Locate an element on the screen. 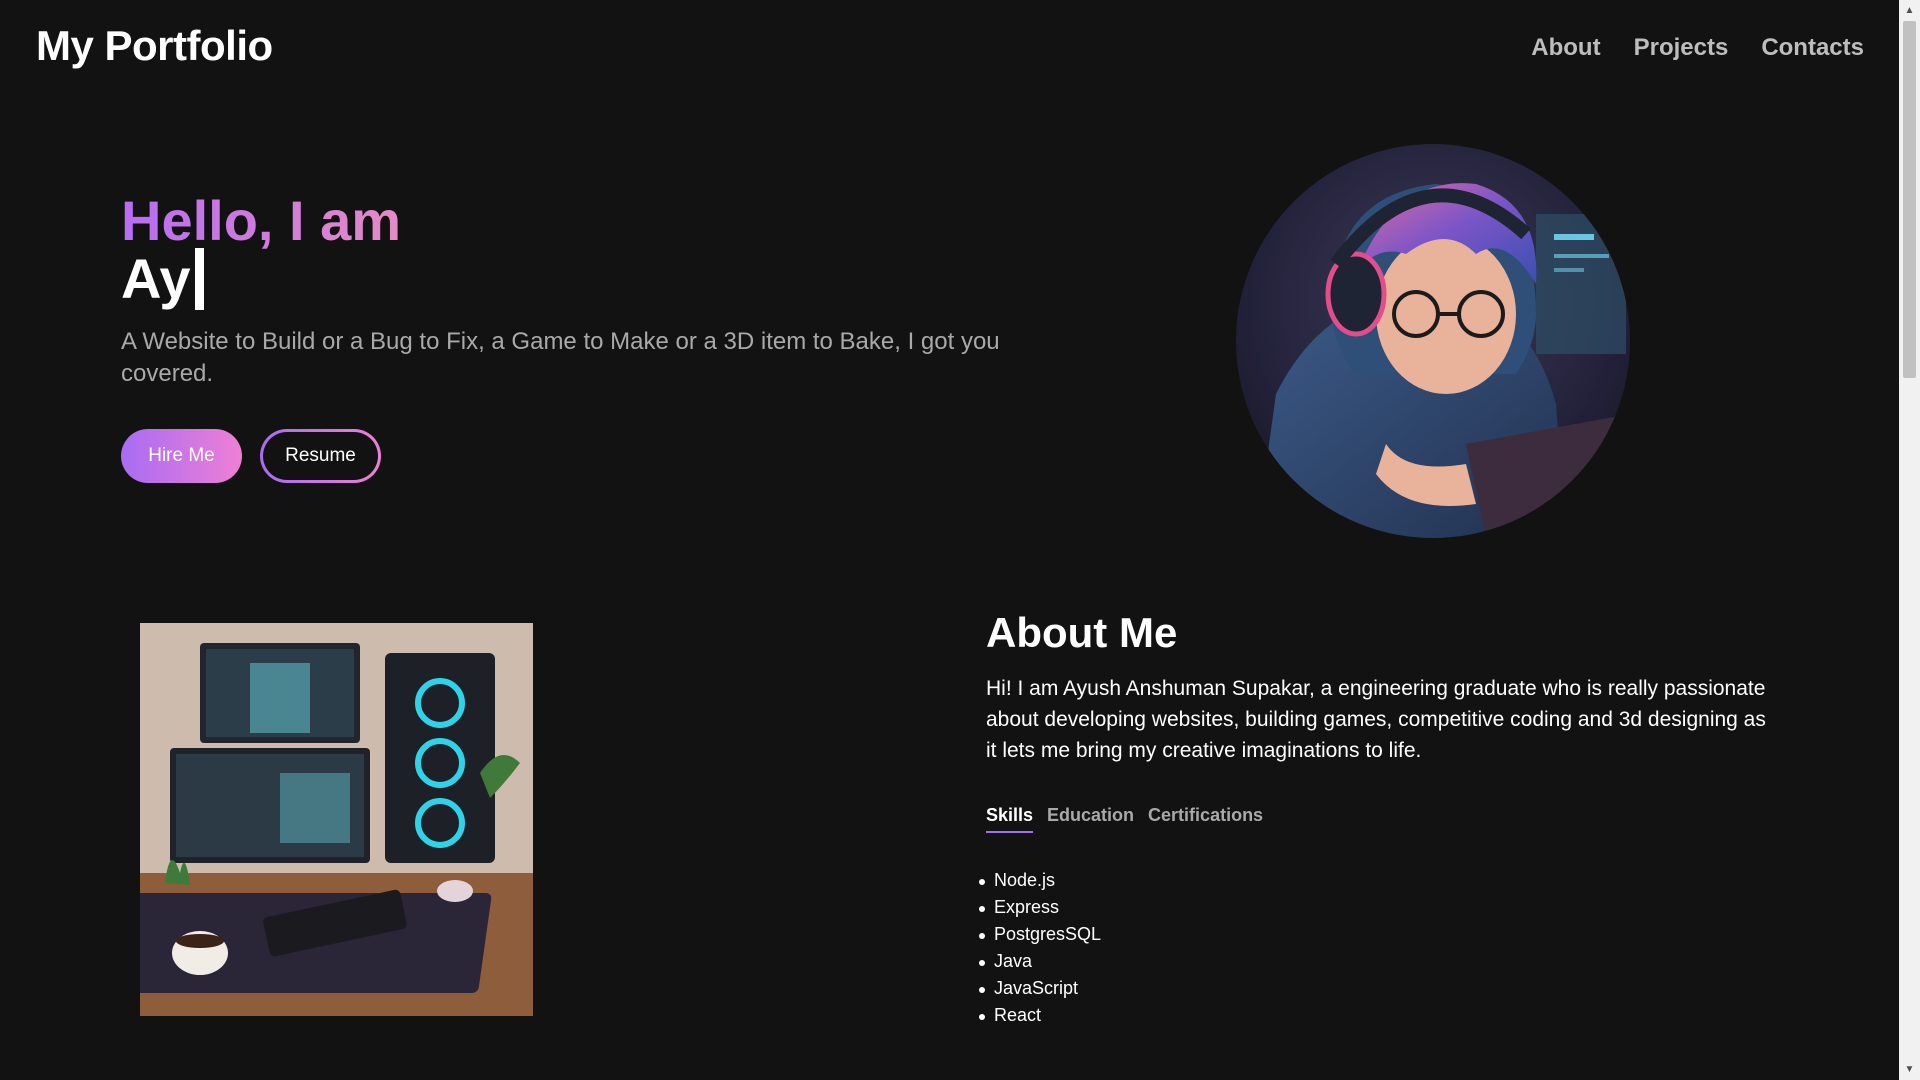  skill-item: Java is located at coordinates (1039, 961).